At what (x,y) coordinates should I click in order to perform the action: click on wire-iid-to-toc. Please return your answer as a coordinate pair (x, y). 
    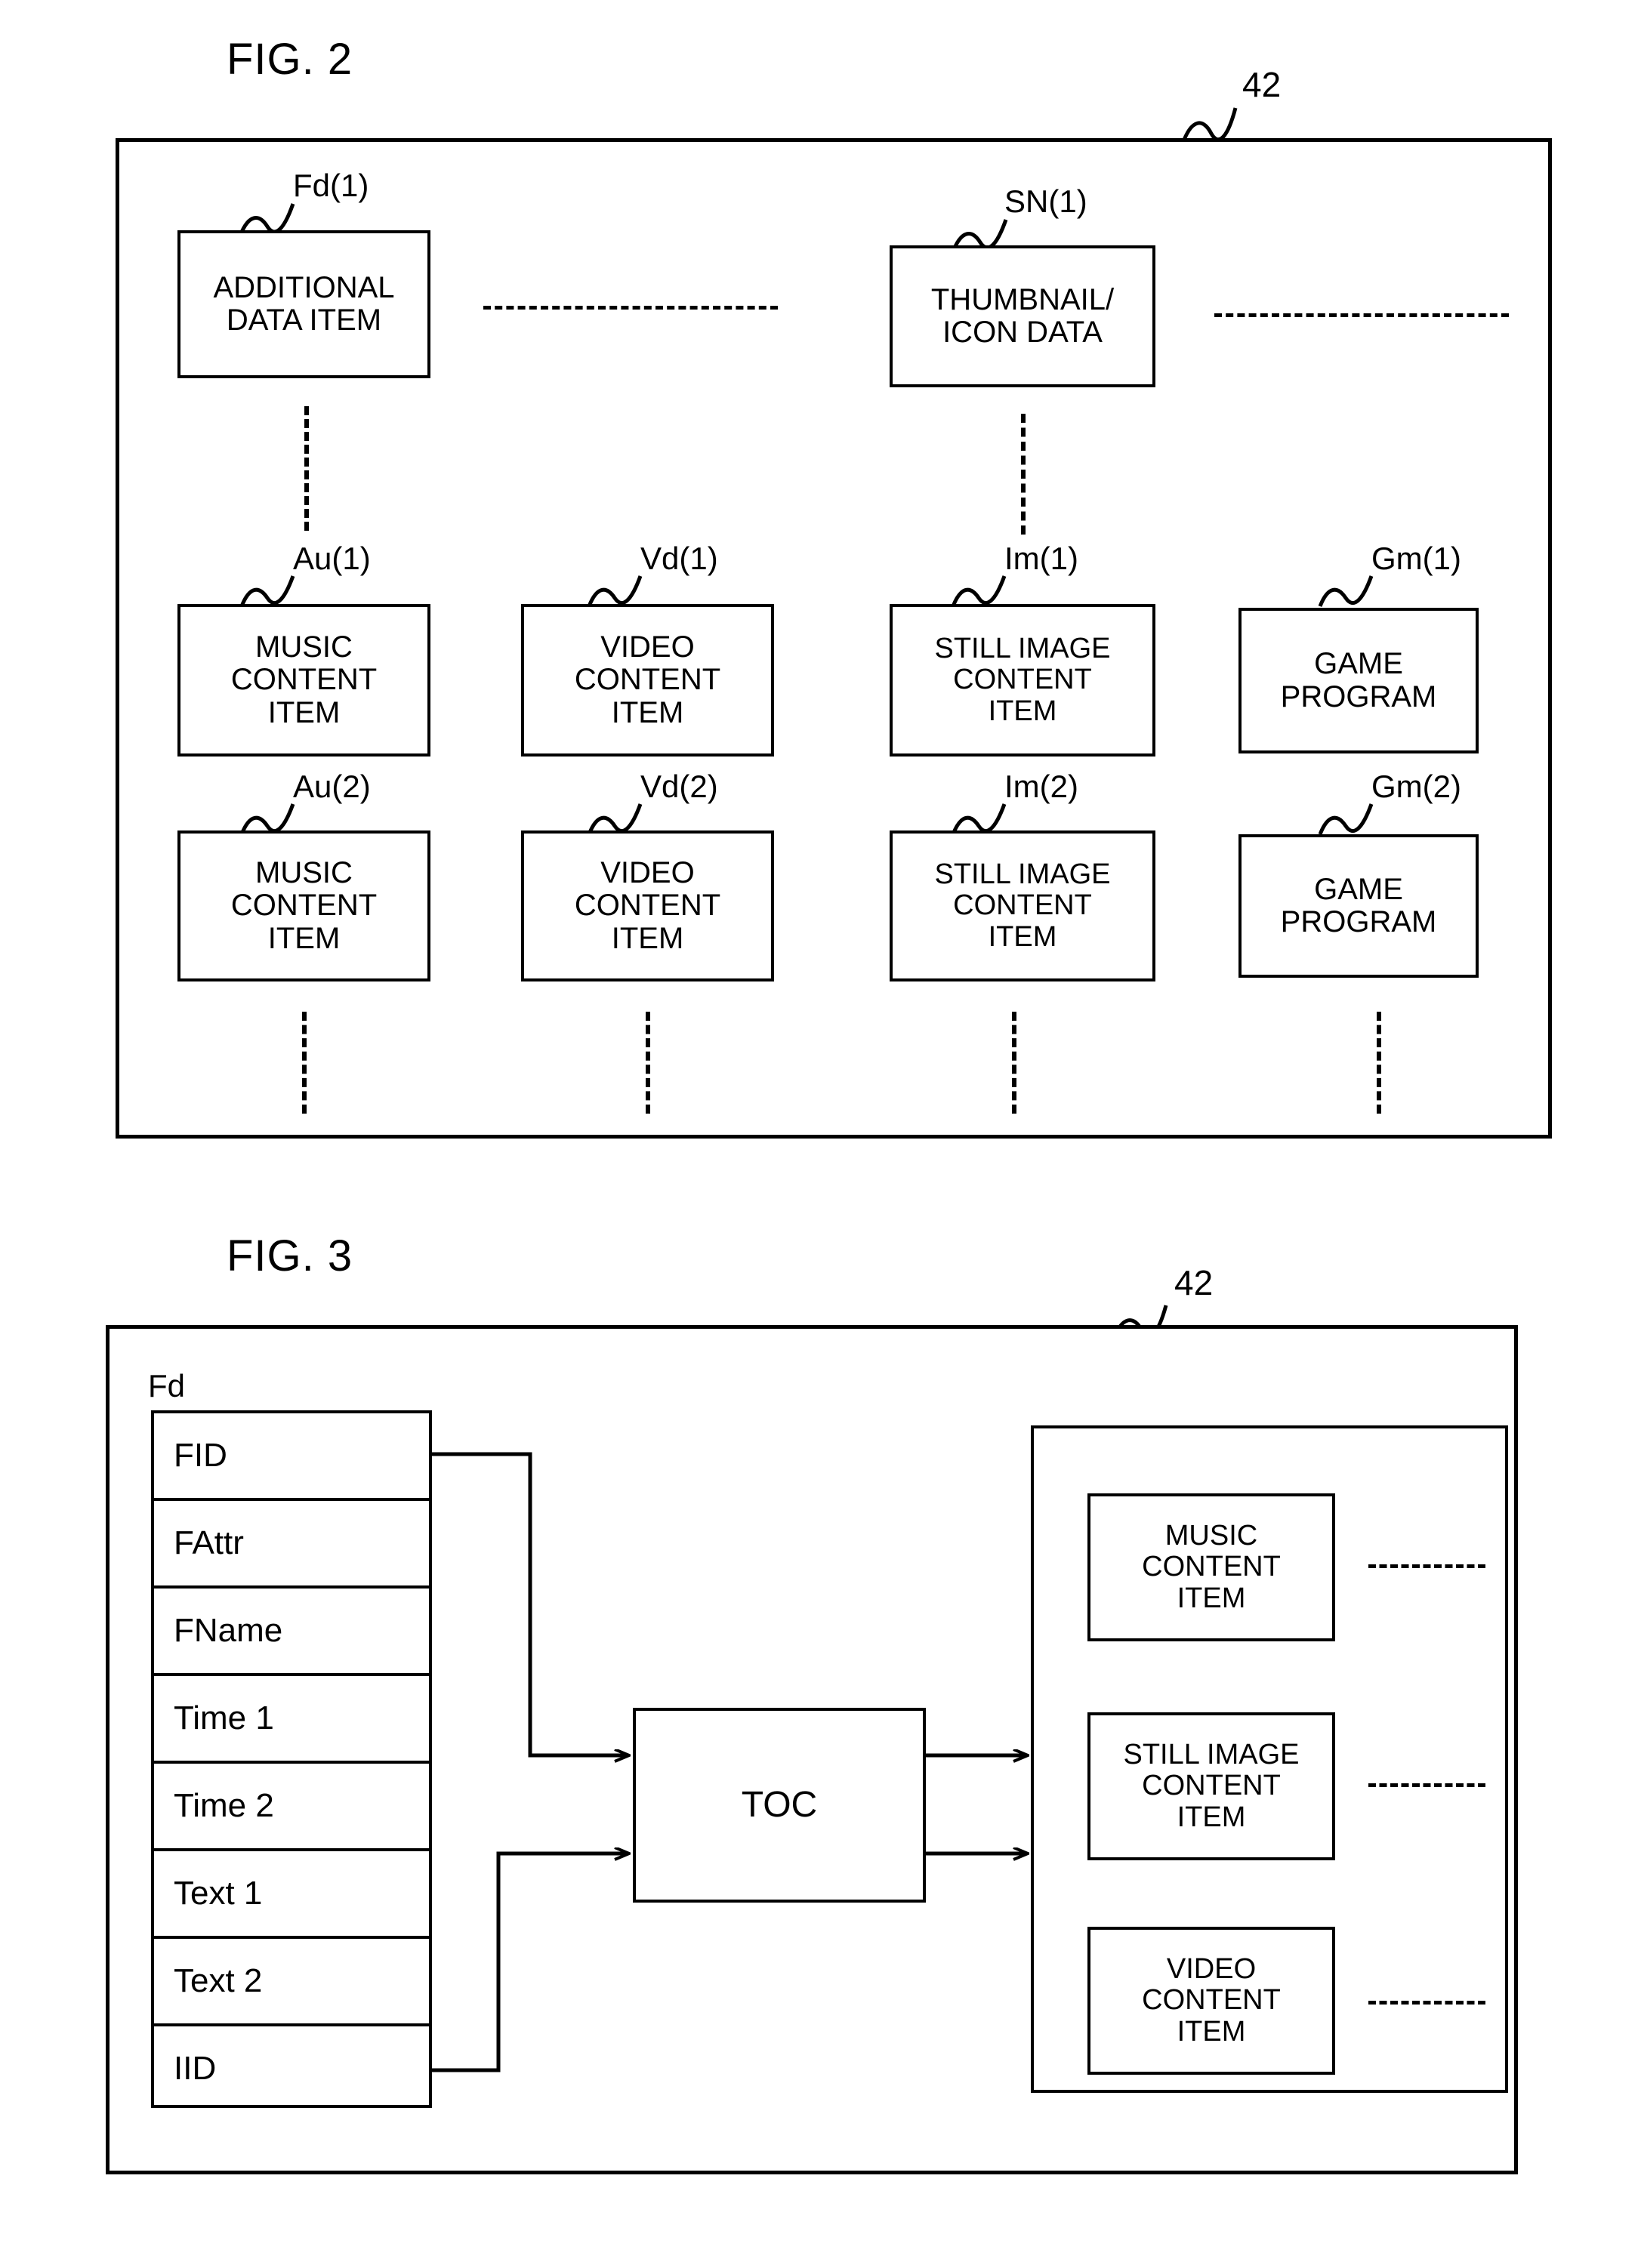
    Looking at the image, I should click on (530, 1963).